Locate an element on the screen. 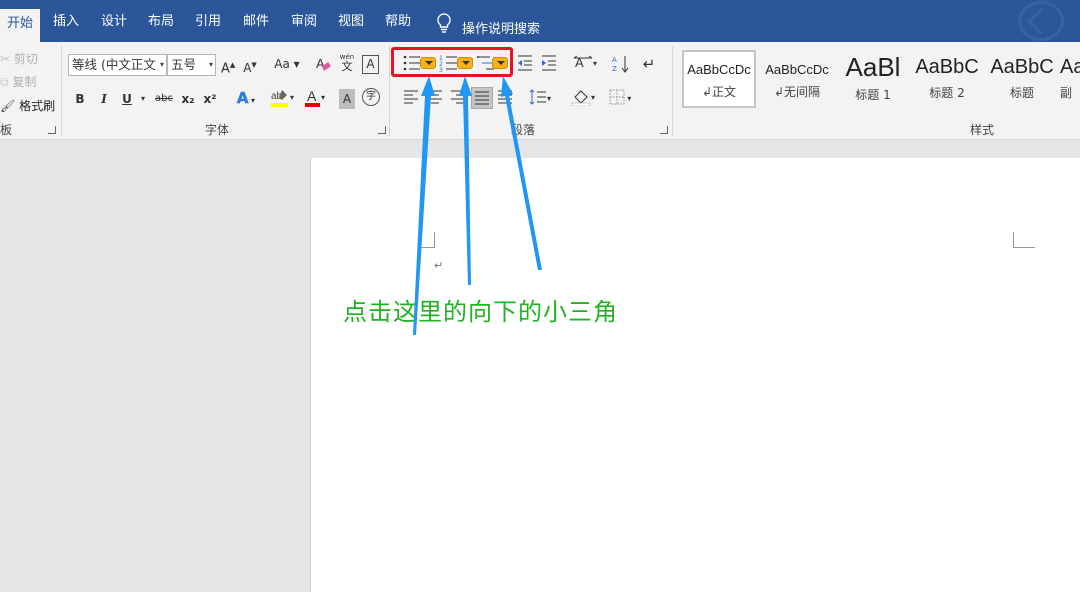 The height and width of the screenshot is (592, 1080). increase-indent-icon is located at coordinates (549, 64).